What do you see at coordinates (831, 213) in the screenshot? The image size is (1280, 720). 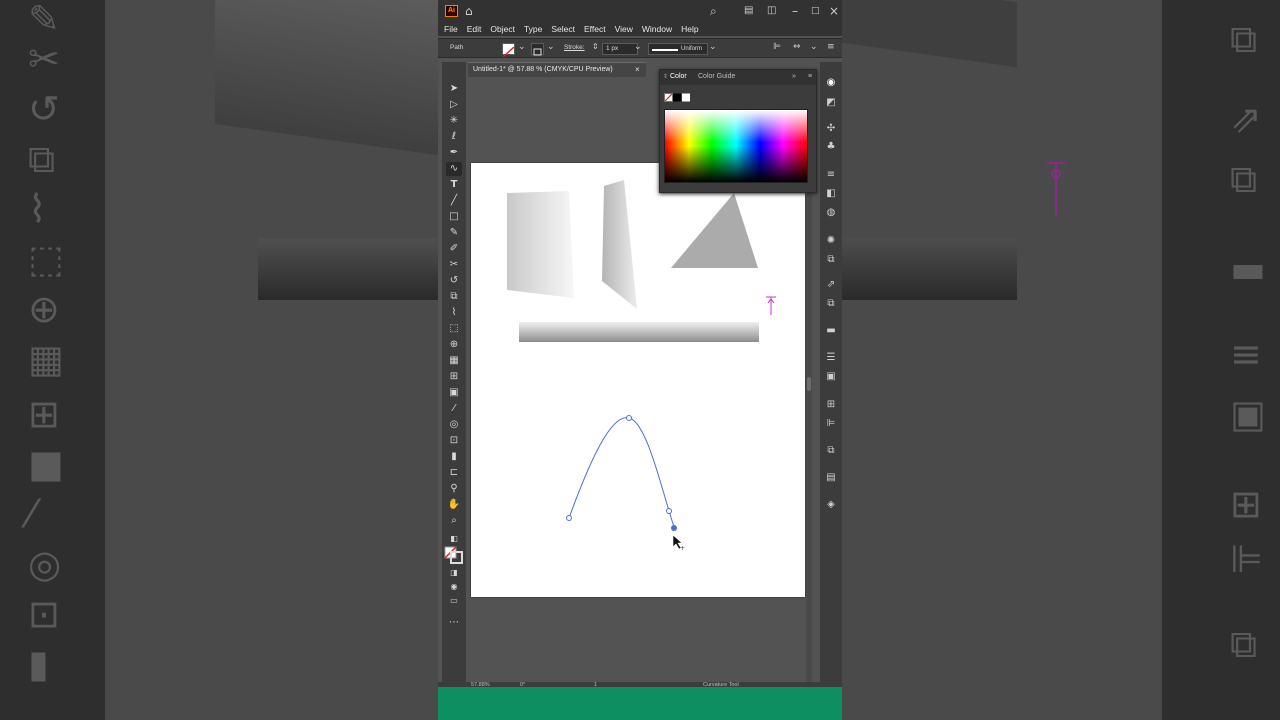 I see `transparency-icon: ◍` at bounding box center [831, 213].